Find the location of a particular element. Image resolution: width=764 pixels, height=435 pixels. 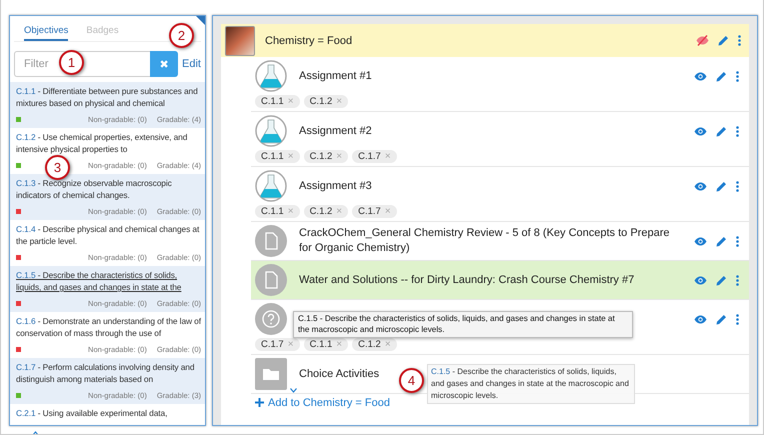

panel-tab: Objectives is located at coordinates (46, 33).